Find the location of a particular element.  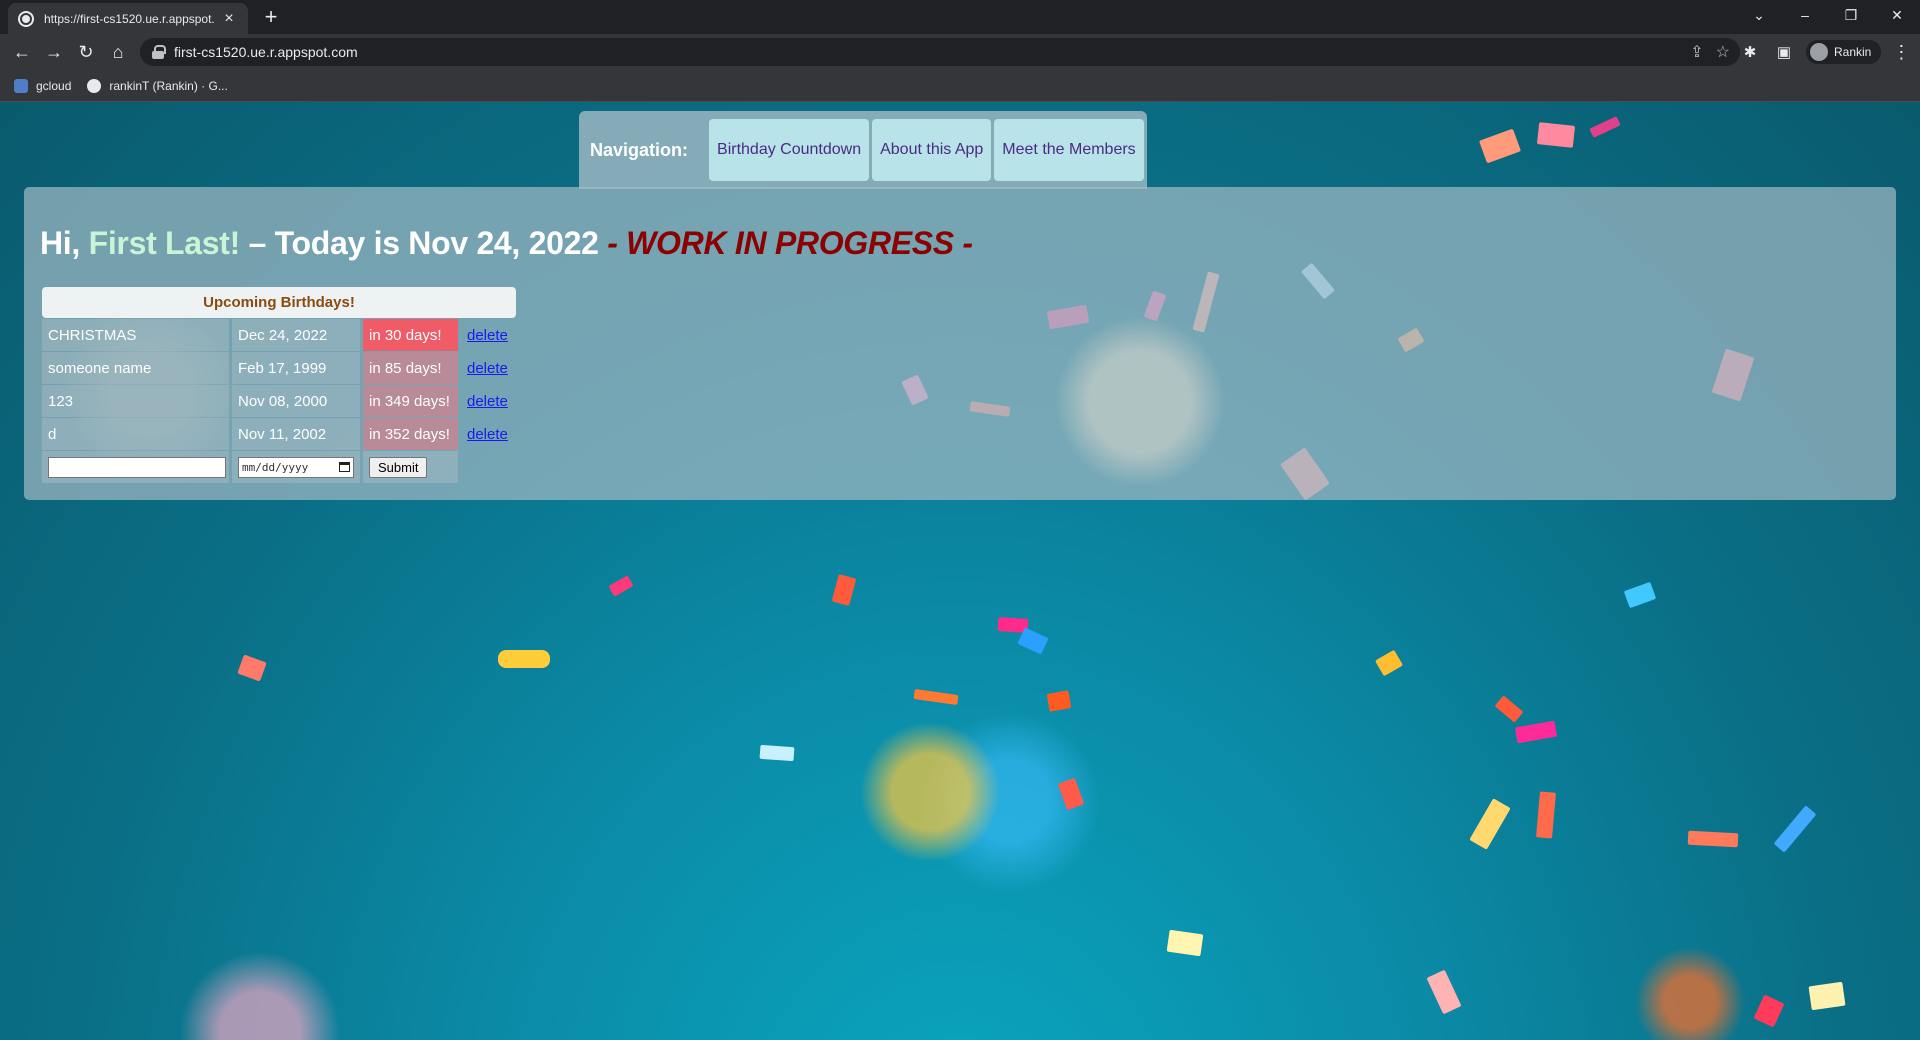

name-input is located at coordinates (137, 467).